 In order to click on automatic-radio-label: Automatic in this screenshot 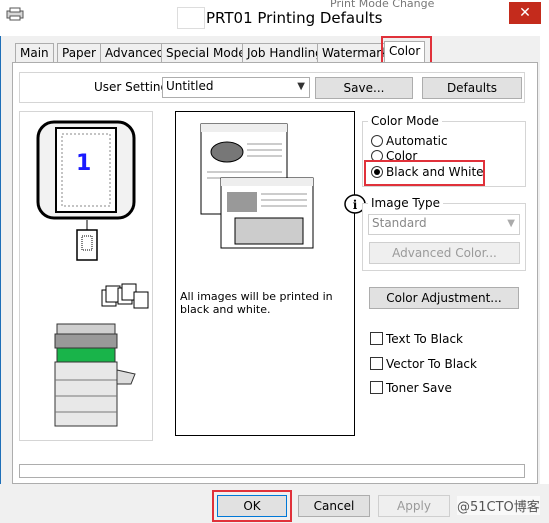, I will do `click(417, 141)`.